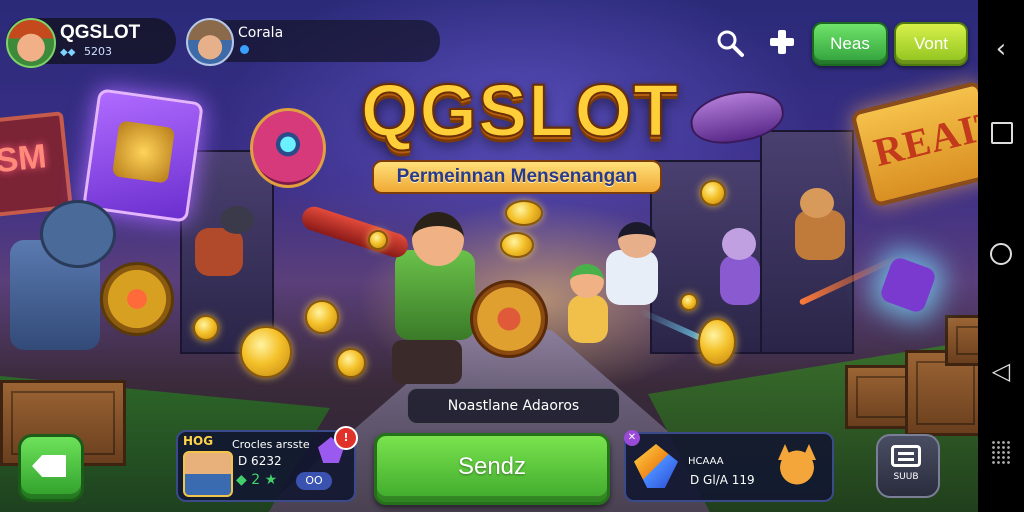 This screenshot has height=512, width=1024. Describe the element at coordinates (1002, 133) in the screenshot. I see `recent-apps-icon` at that location.